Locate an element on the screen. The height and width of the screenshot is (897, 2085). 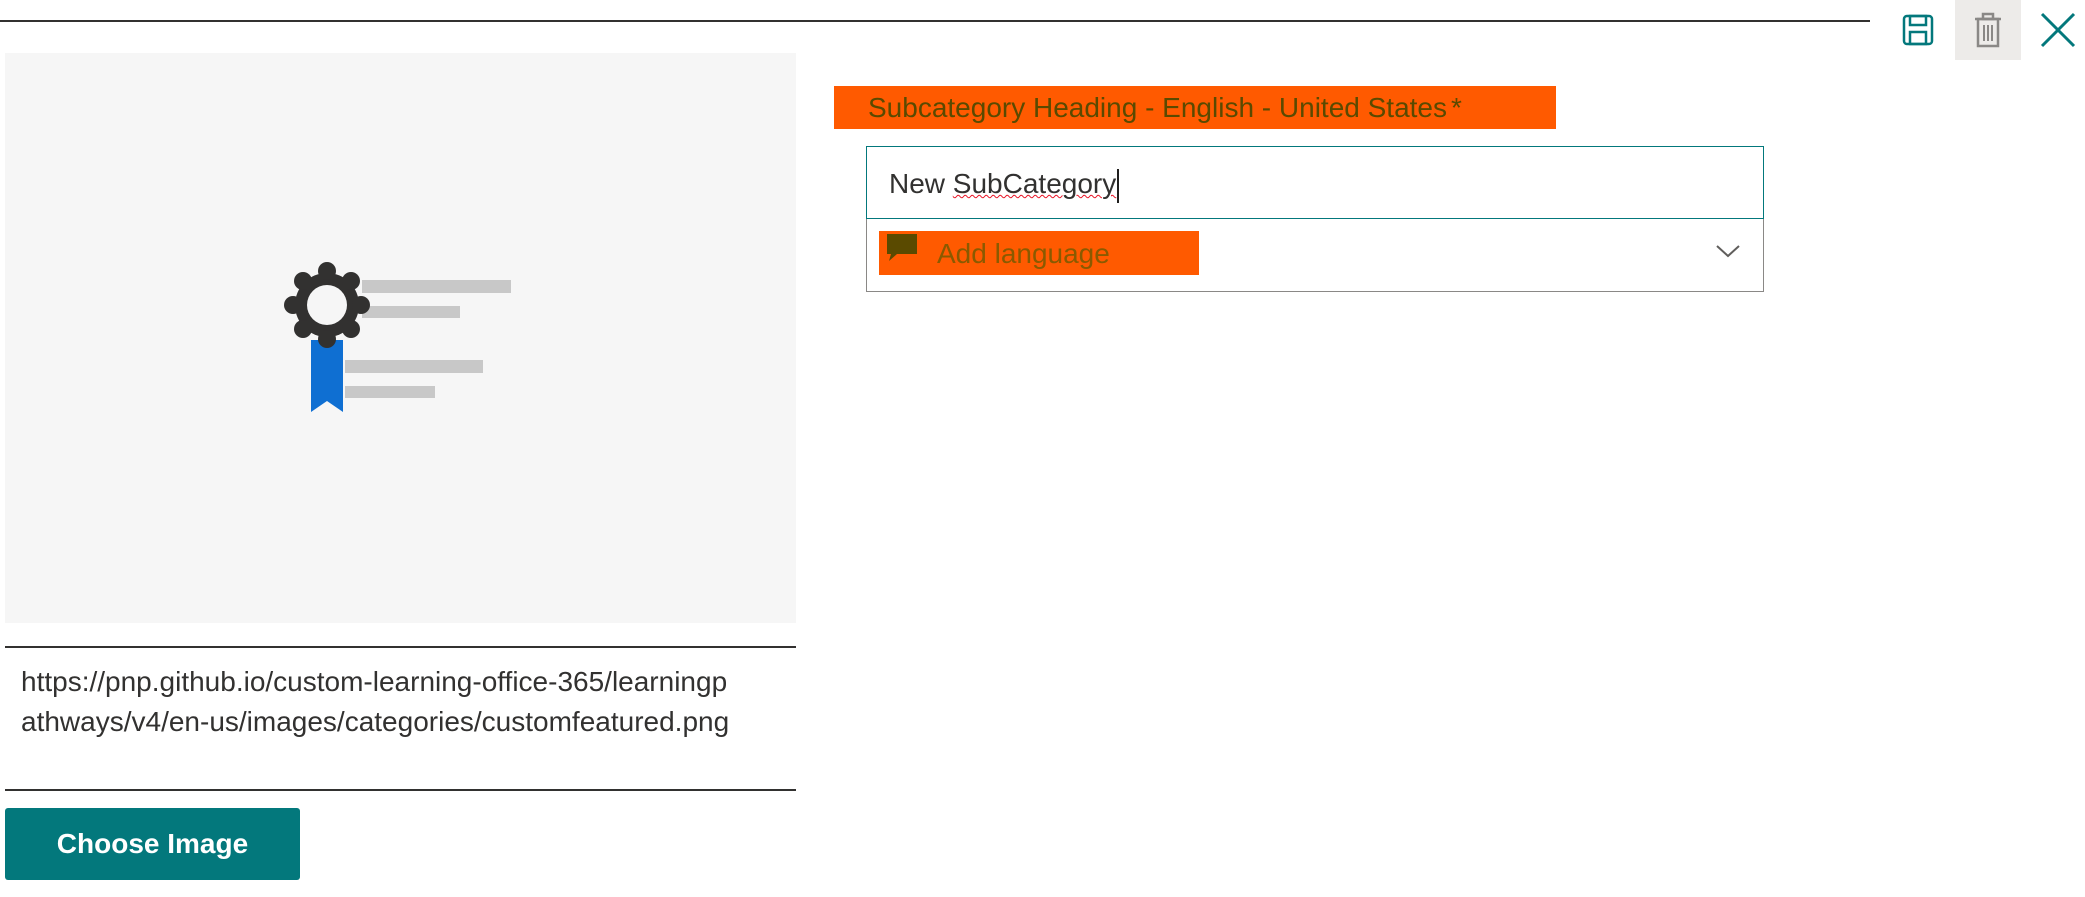
close-icon is located at coordinates (2057, 30).